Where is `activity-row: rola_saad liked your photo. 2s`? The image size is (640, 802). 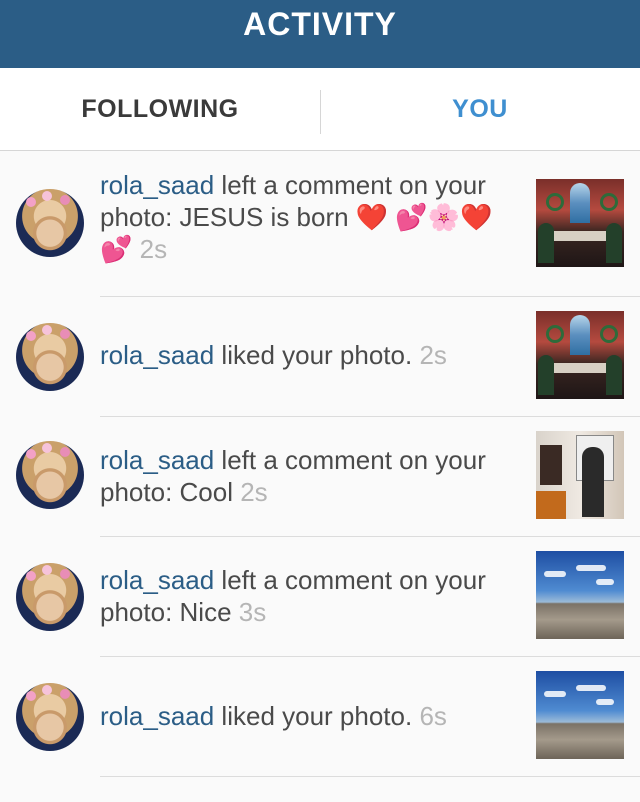 activity-row: rola_saad liked your photo. 2s is located at coordinates (320, 357).